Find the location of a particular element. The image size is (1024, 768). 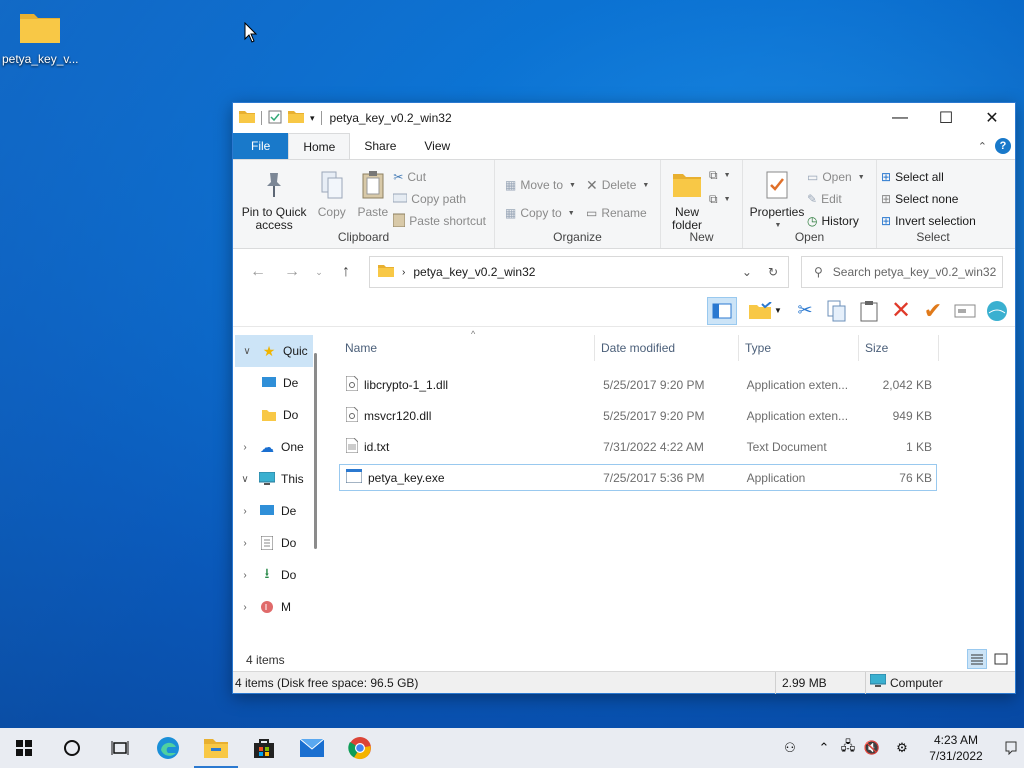

search-circle-icon is located at coordinates (72, 748).